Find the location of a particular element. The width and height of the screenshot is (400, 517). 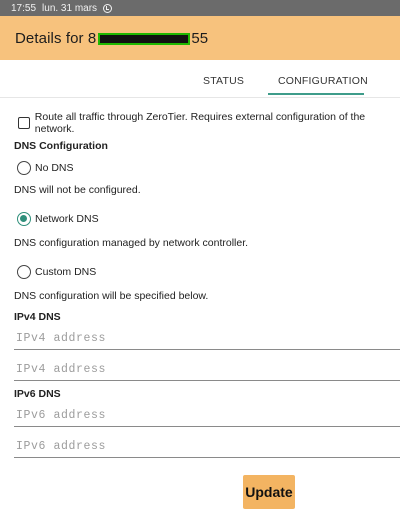

radio-custom-dns: Custom DNS is located at coordinates (55, 272).